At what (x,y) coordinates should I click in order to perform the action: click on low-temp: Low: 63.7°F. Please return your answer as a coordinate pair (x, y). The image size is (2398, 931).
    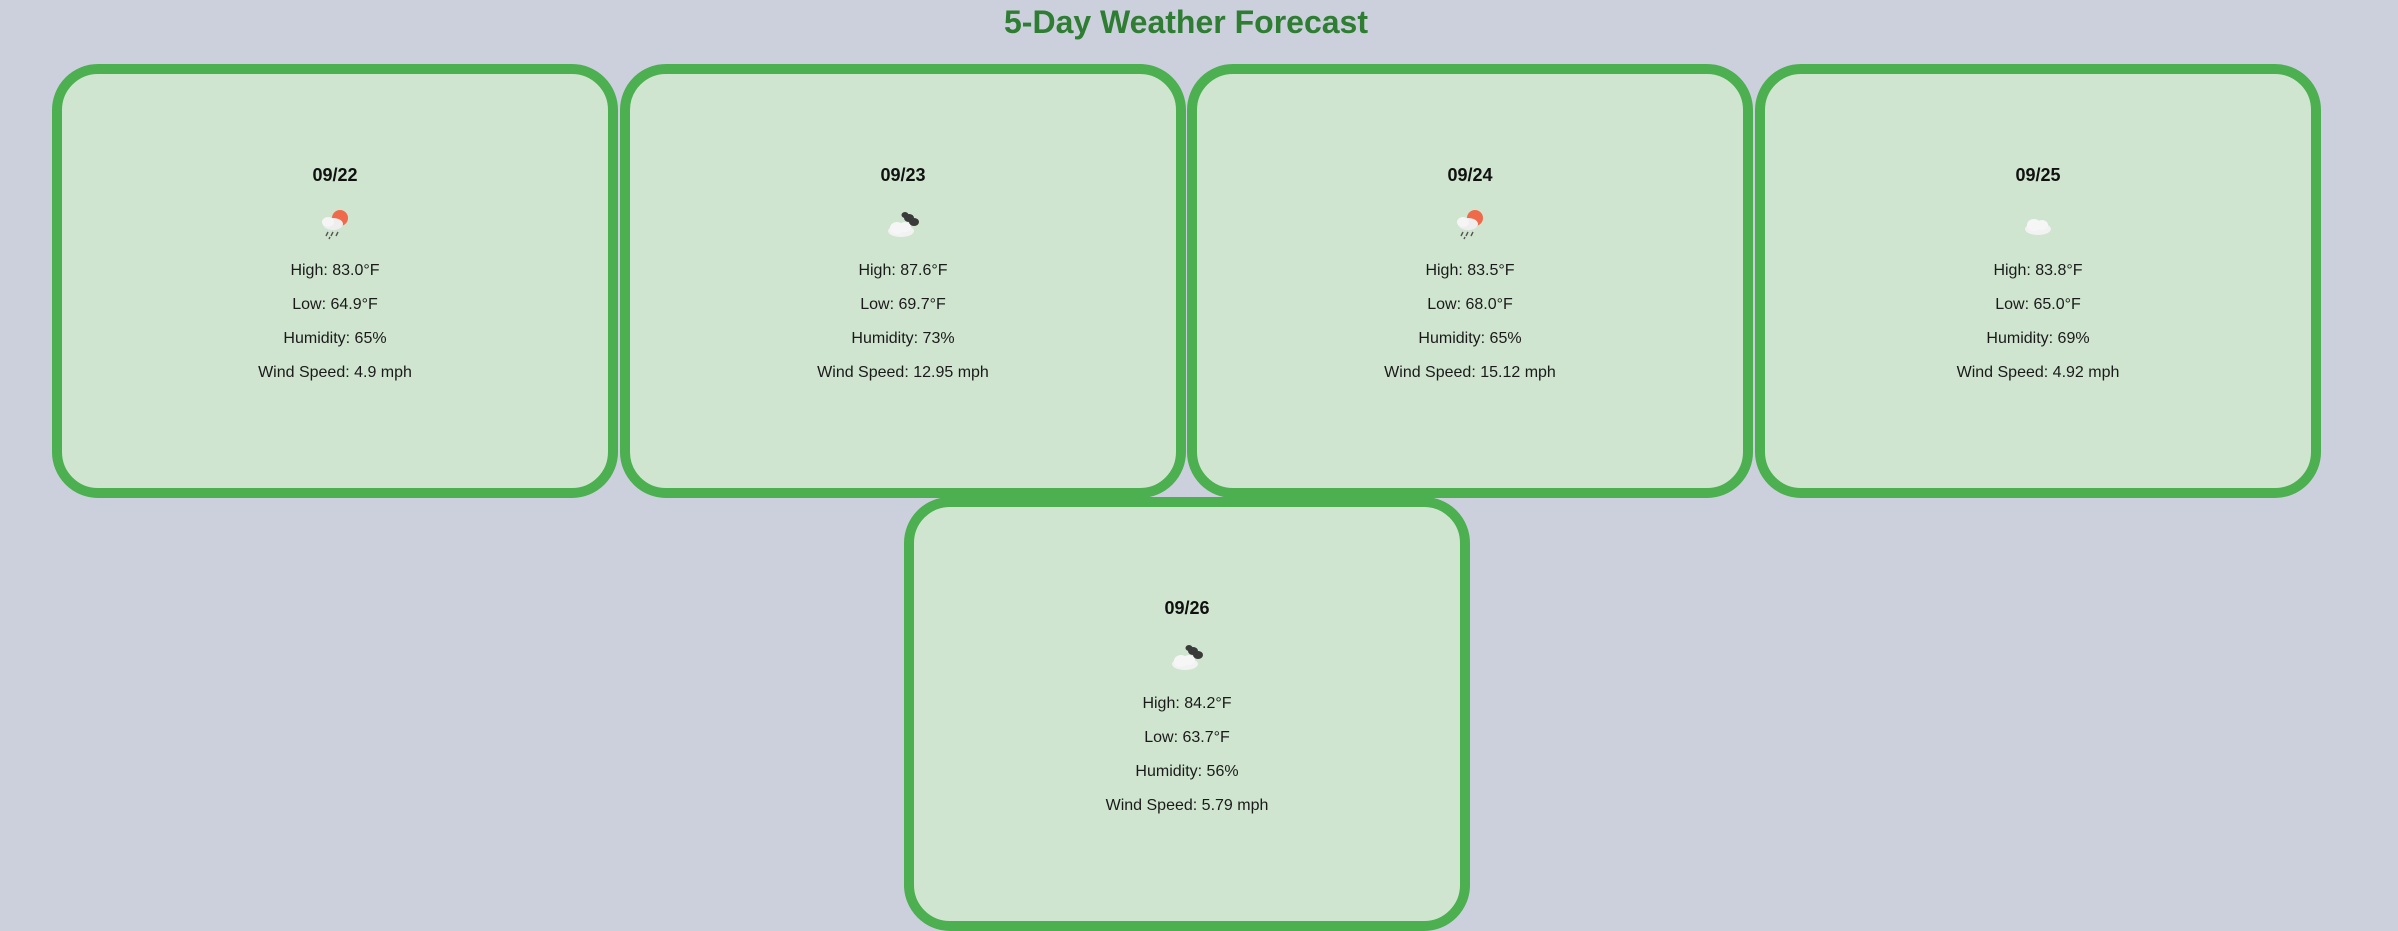
    Looking at the image, I should click on (1187, 737).